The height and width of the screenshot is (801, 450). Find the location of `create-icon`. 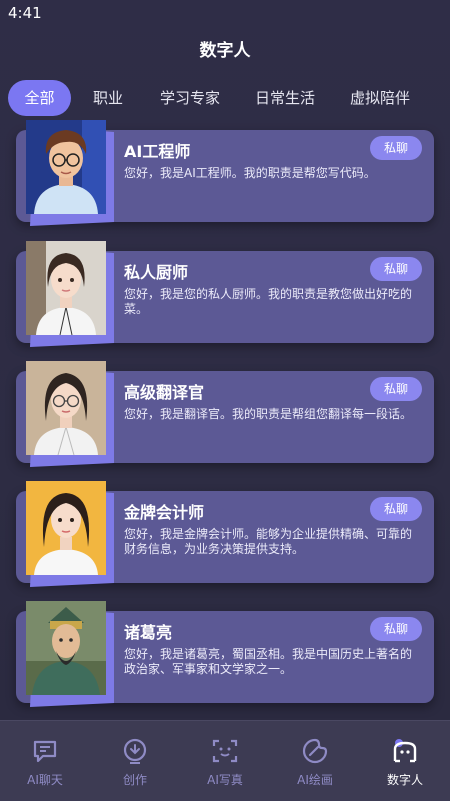

create-icon is located at coordinates (135, 751).